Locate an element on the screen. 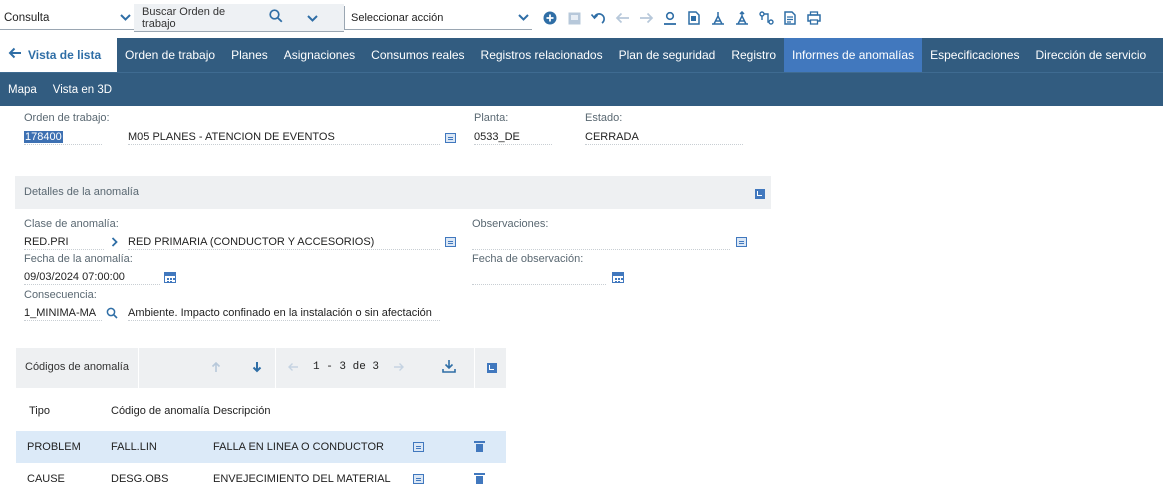 The height and width of the screenshot is (486, 1163). action-select: Seleccionar acción is located at coordinates (438, 18).